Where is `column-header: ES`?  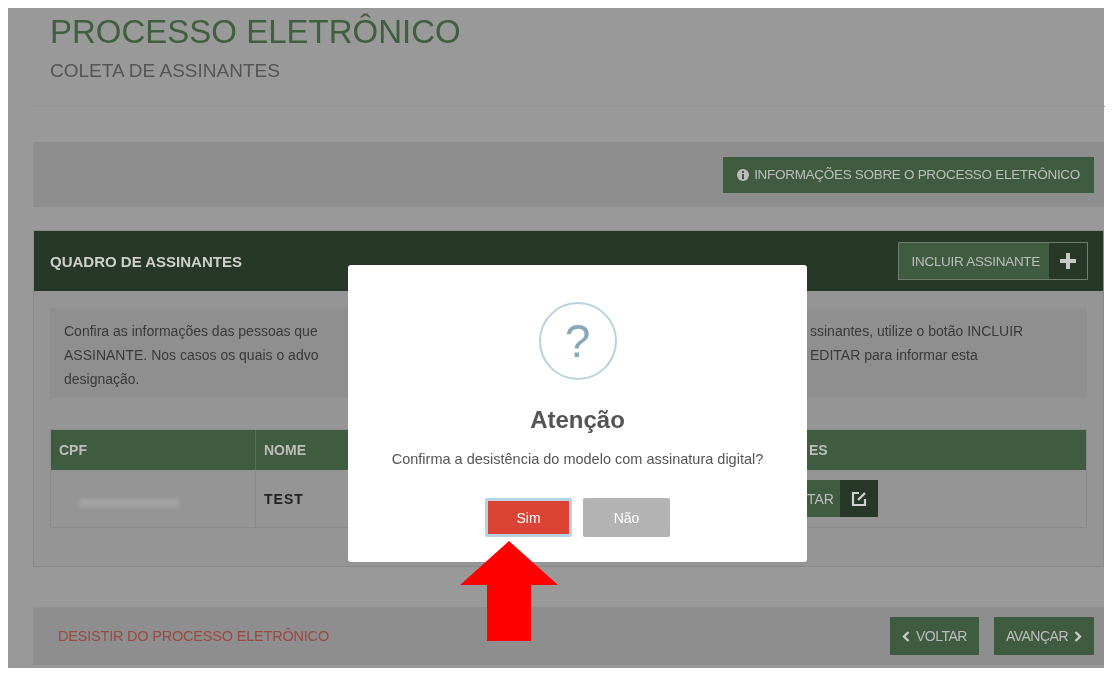 column-header: ES is located at coordinates (818, 450).